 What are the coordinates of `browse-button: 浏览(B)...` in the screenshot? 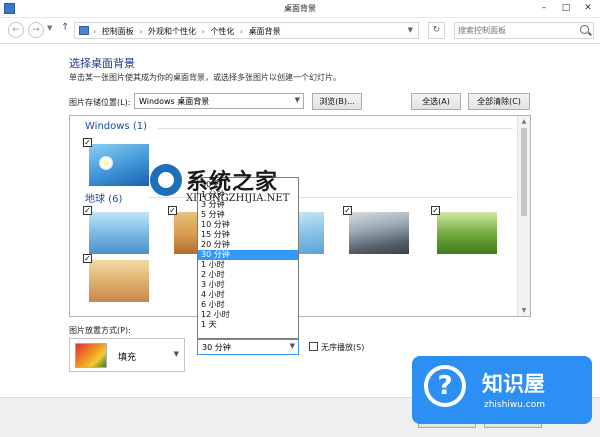 It's located at (337, 101).